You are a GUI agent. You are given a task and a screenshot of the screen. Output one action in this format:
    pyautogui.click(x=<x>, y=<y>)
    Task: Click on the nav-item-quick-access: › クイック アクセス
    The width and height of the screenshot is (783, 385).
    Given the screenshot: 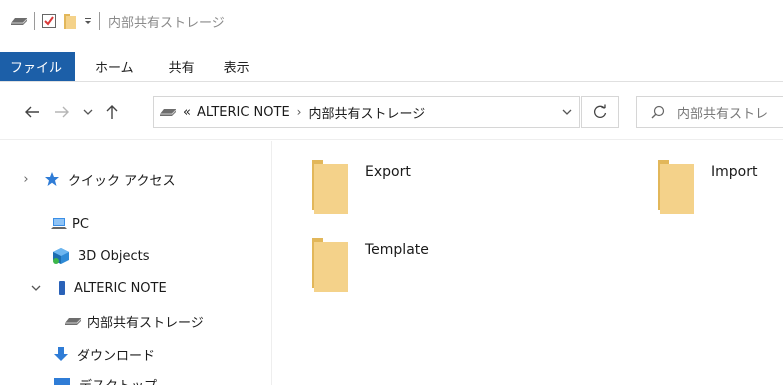 What is the action you would take?
    pyautogui.click(x=87, y=179)
    